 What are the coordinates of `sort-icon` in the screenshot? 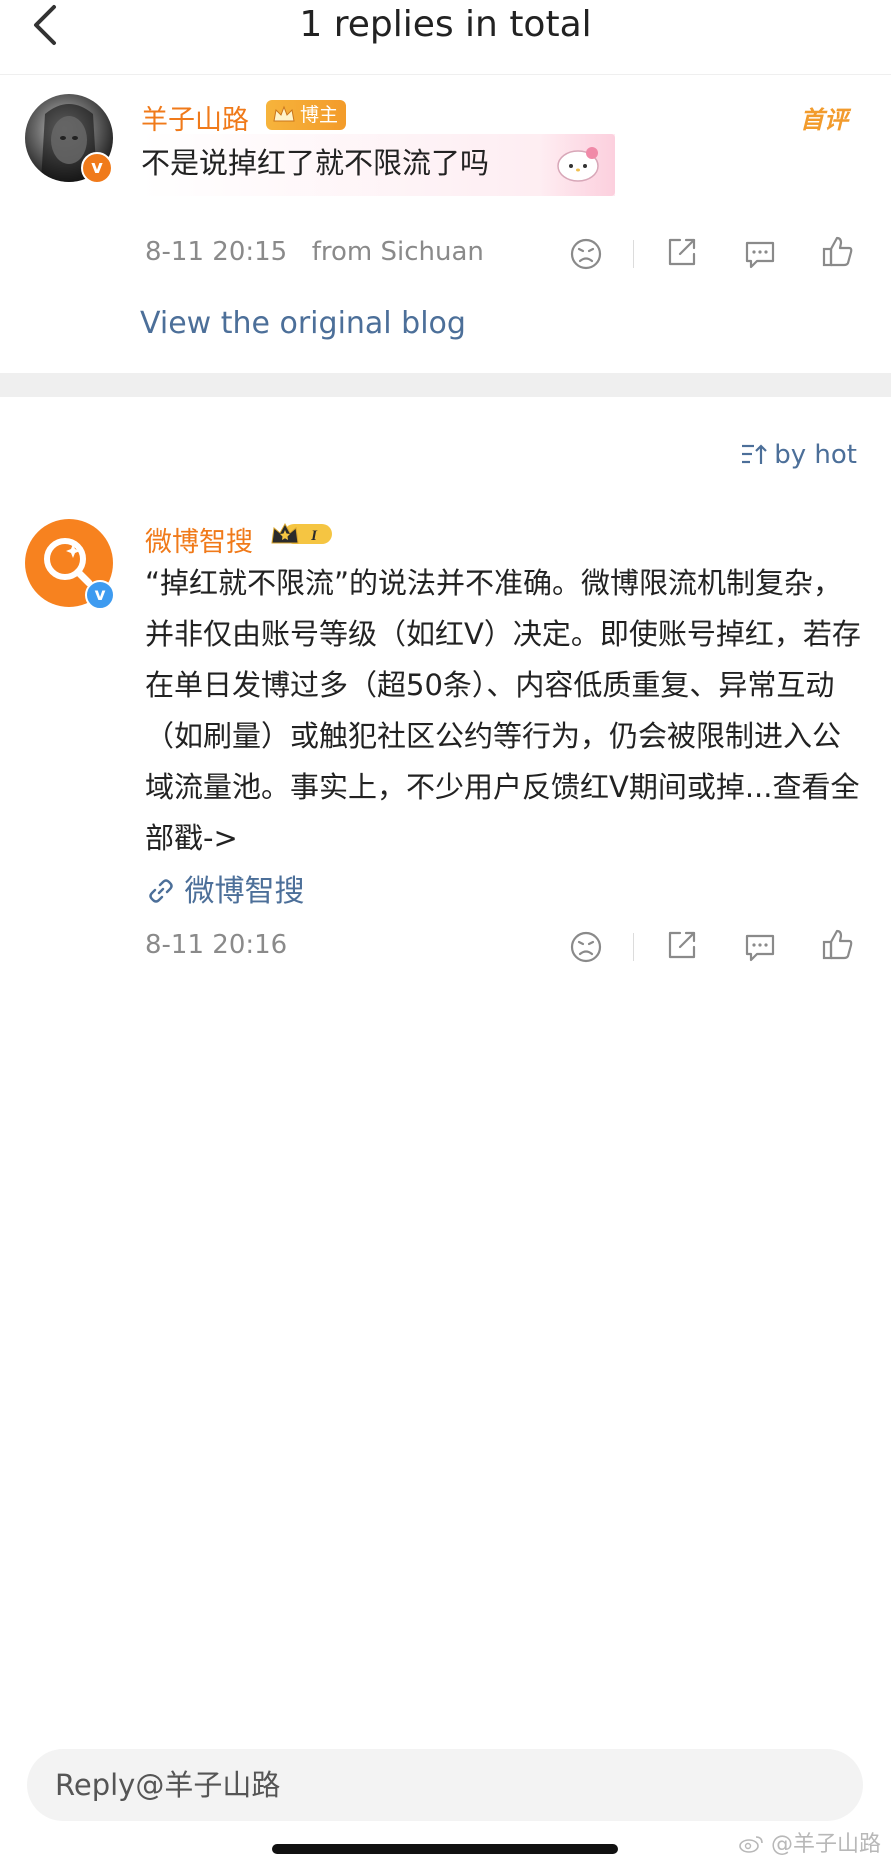 It's located at (755, 454).